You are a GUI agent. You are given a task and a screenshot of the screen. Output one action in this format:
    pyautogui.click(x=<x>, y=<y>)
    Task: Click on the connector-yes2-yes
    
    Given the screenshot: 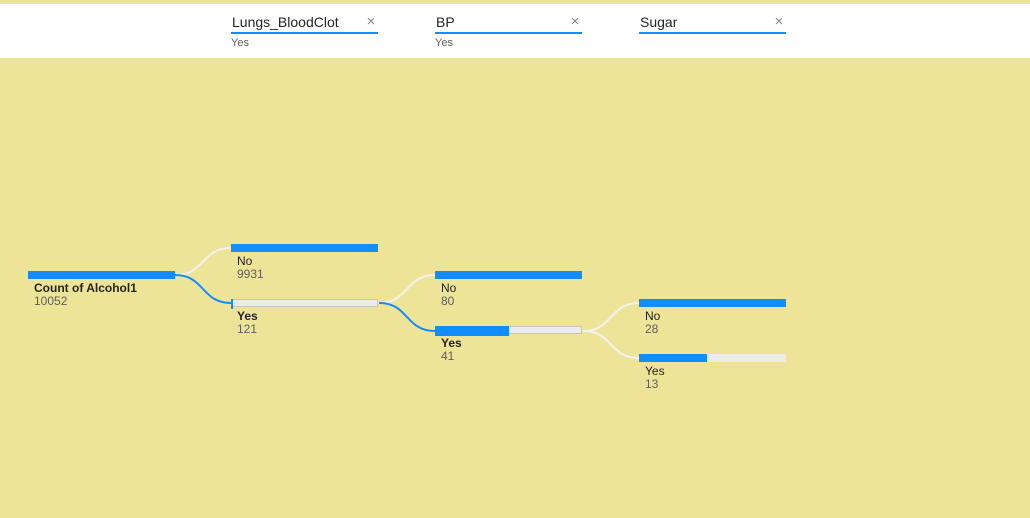 What is the action you would take?
    pyautogui.click(x=611, y=344)
    